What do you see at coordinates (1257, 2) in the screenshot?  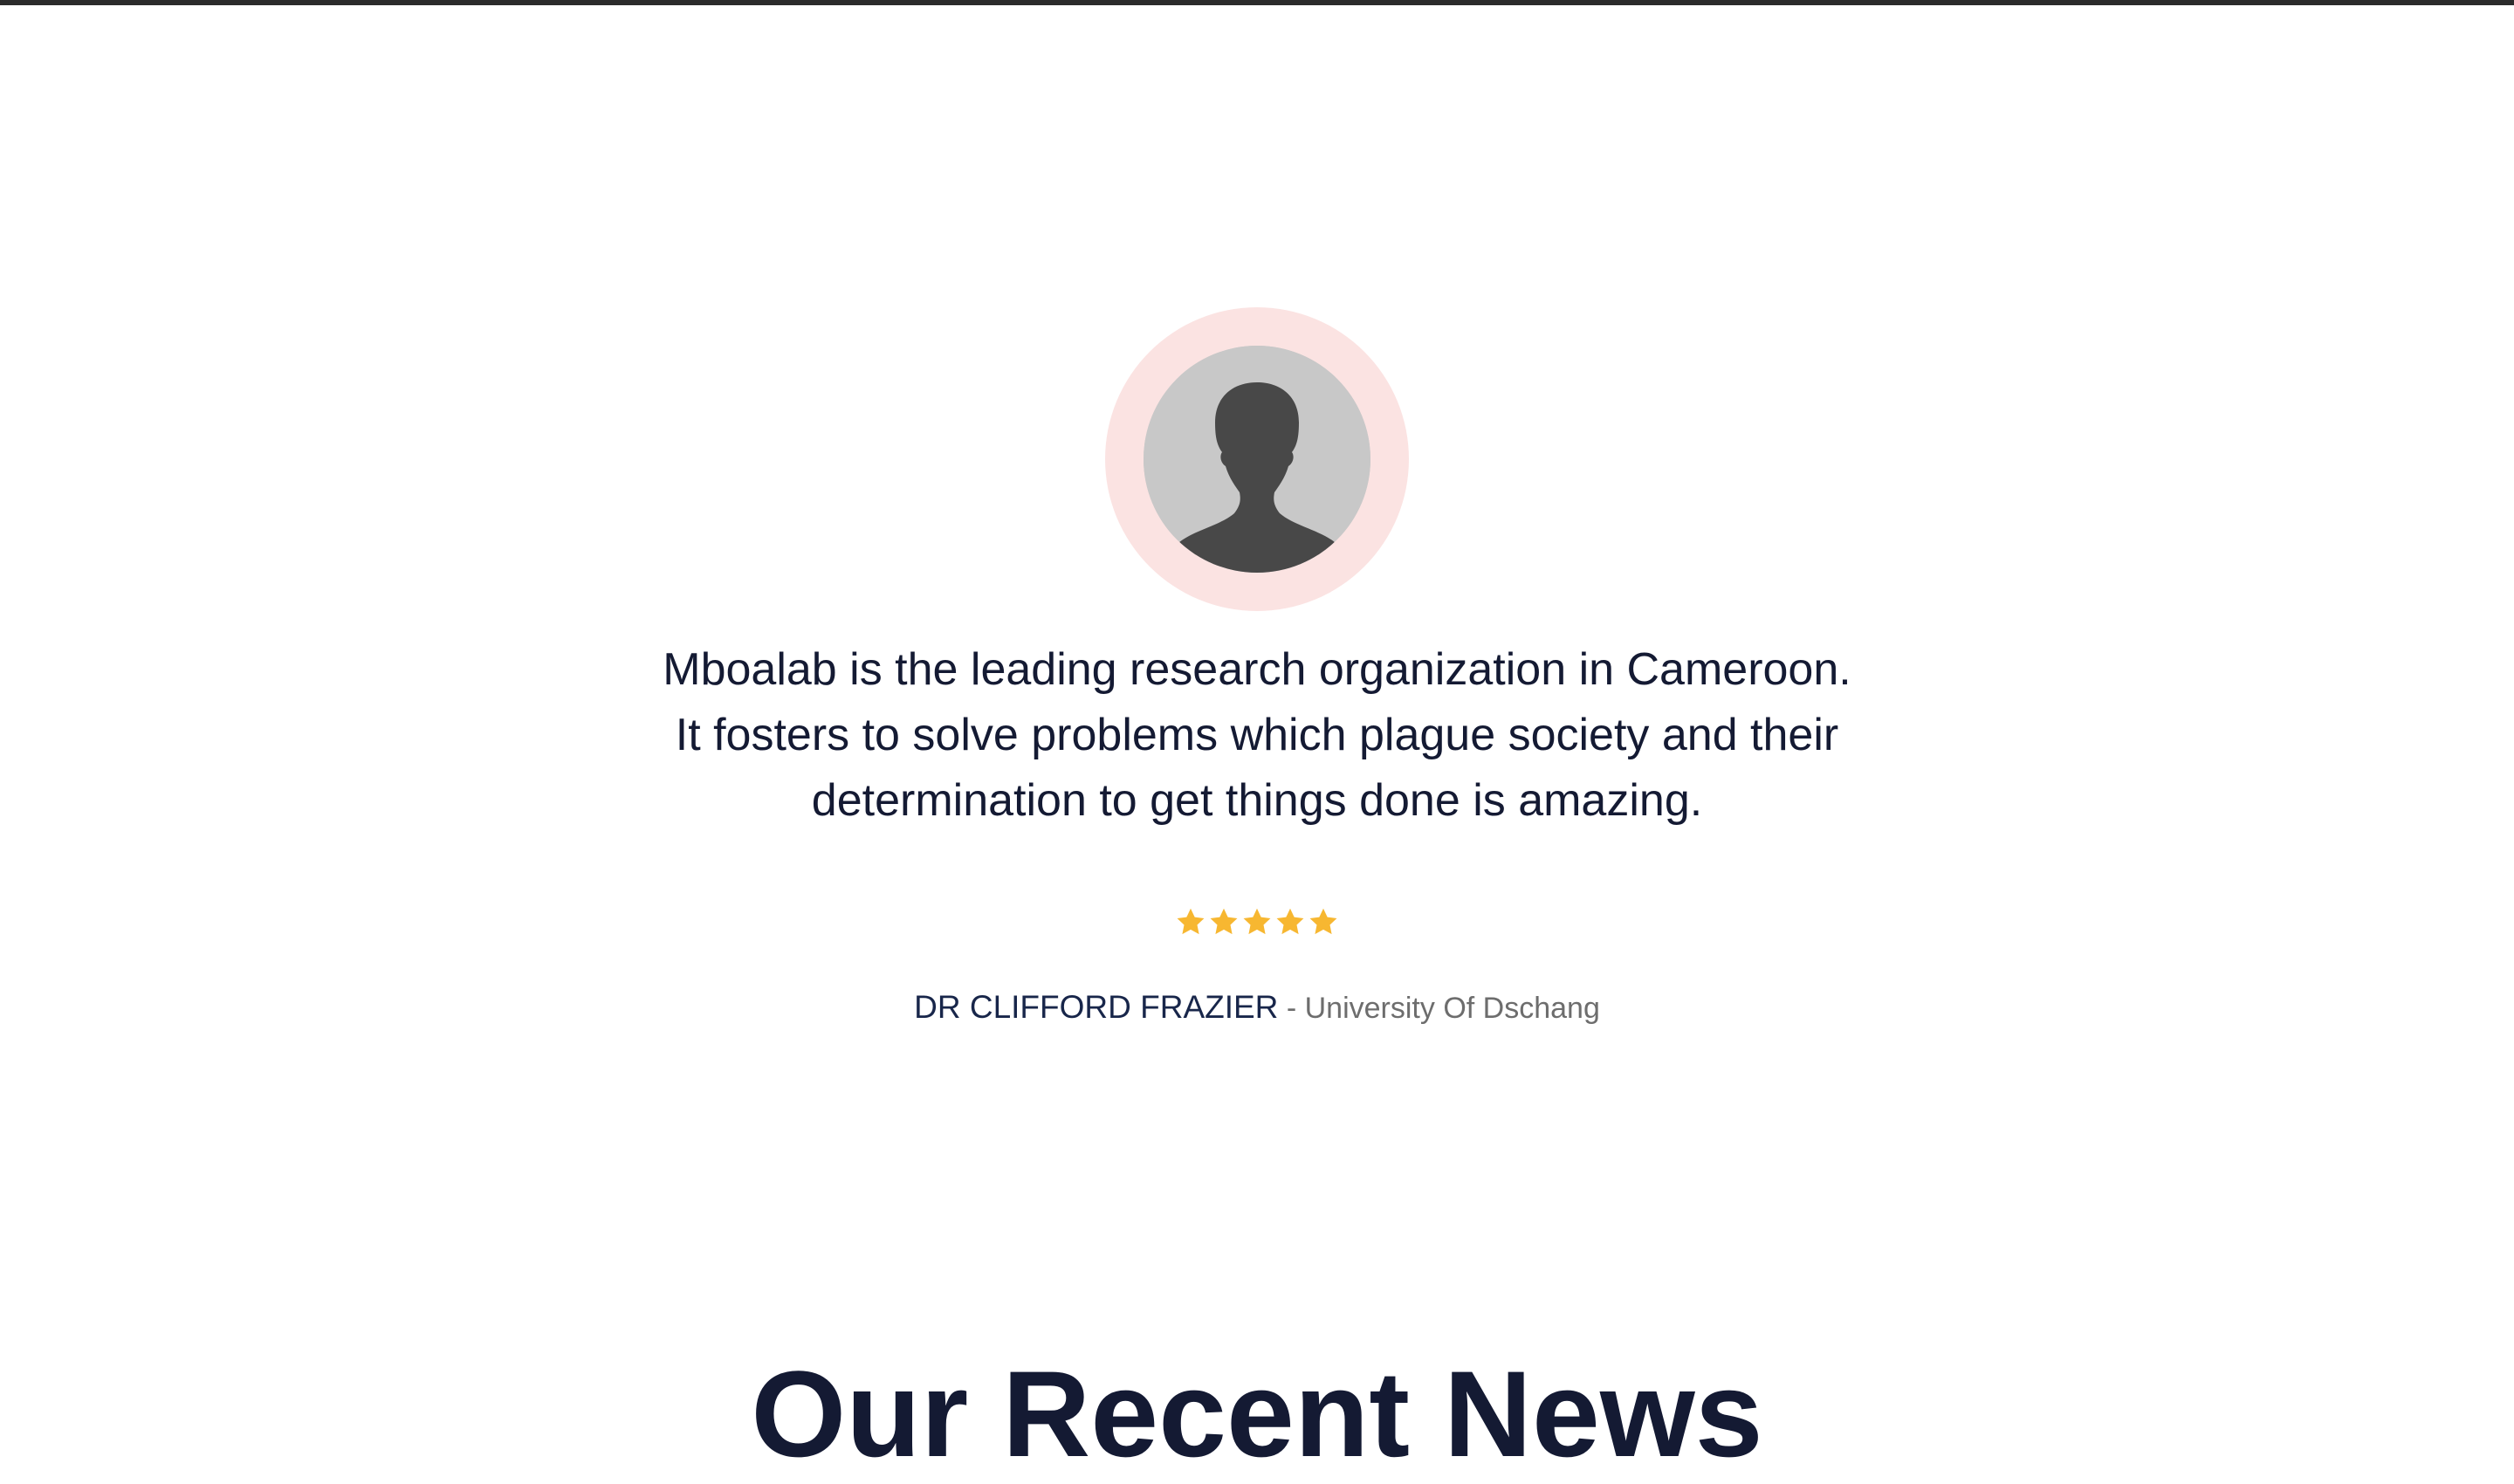 I see `top-border` at bounding box center [1257, 2].